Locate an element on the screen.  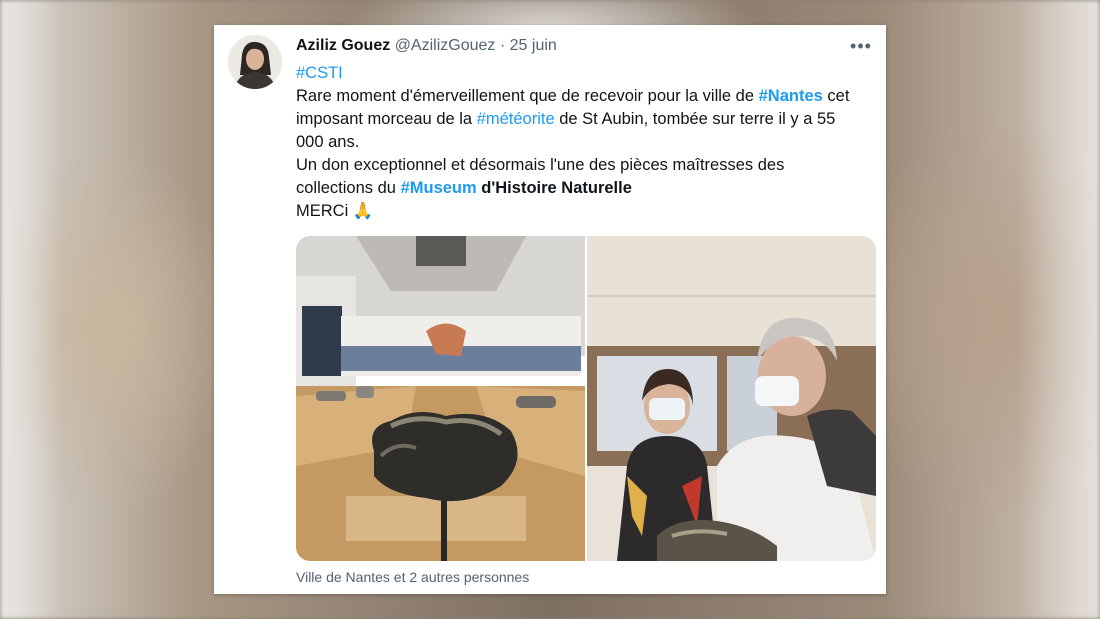
tweet-header: Aziliz Gouez @AzilizGouez · 25 juin is located at coordinates (426, 46).